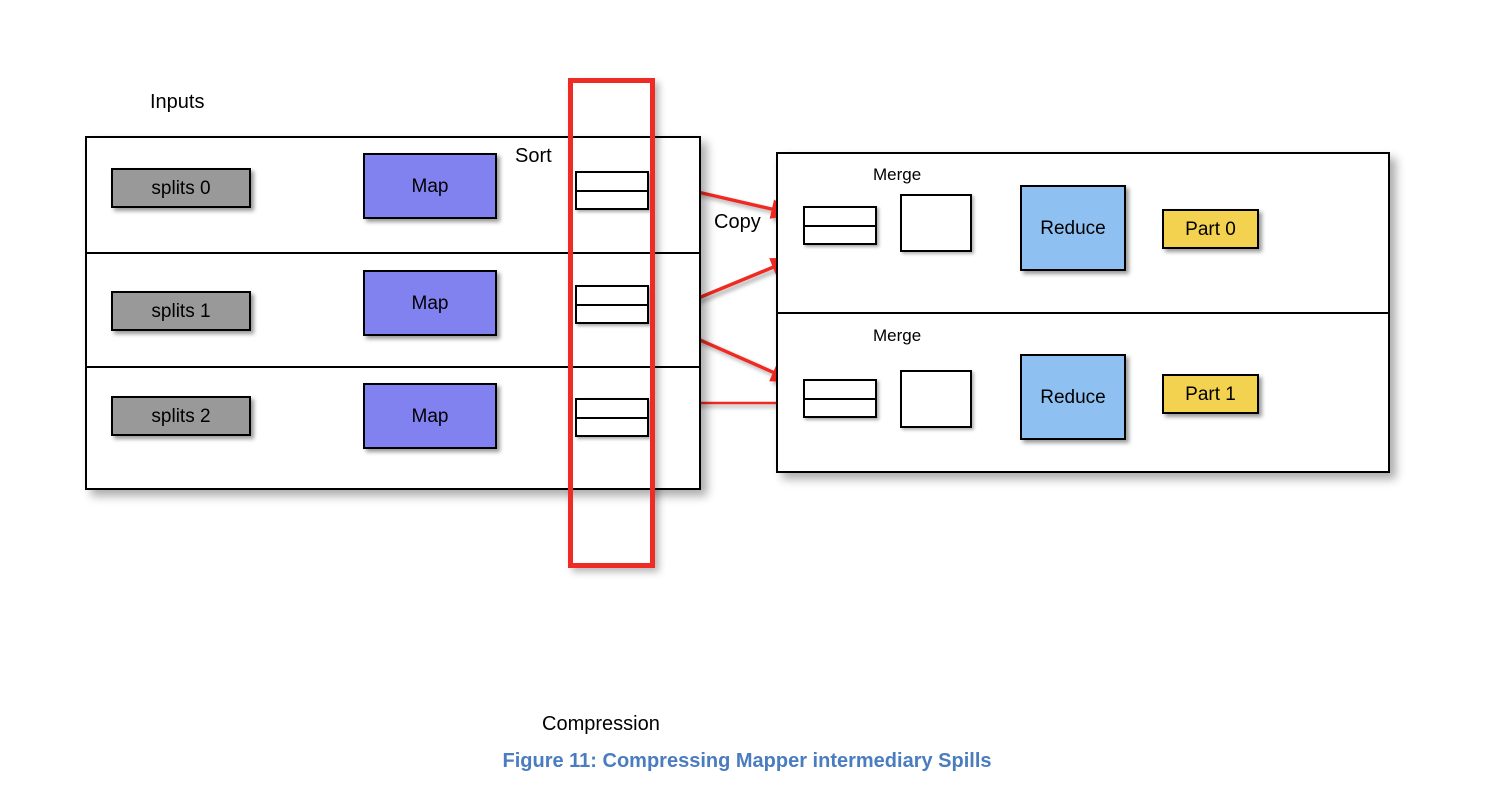 Image resolution: width=1494 pixels, height=808 pixels. What do you see at coordinates (177, 102) in the screenshot?
I see `inputs-label: Inputs` at bounding box center [177, 102].